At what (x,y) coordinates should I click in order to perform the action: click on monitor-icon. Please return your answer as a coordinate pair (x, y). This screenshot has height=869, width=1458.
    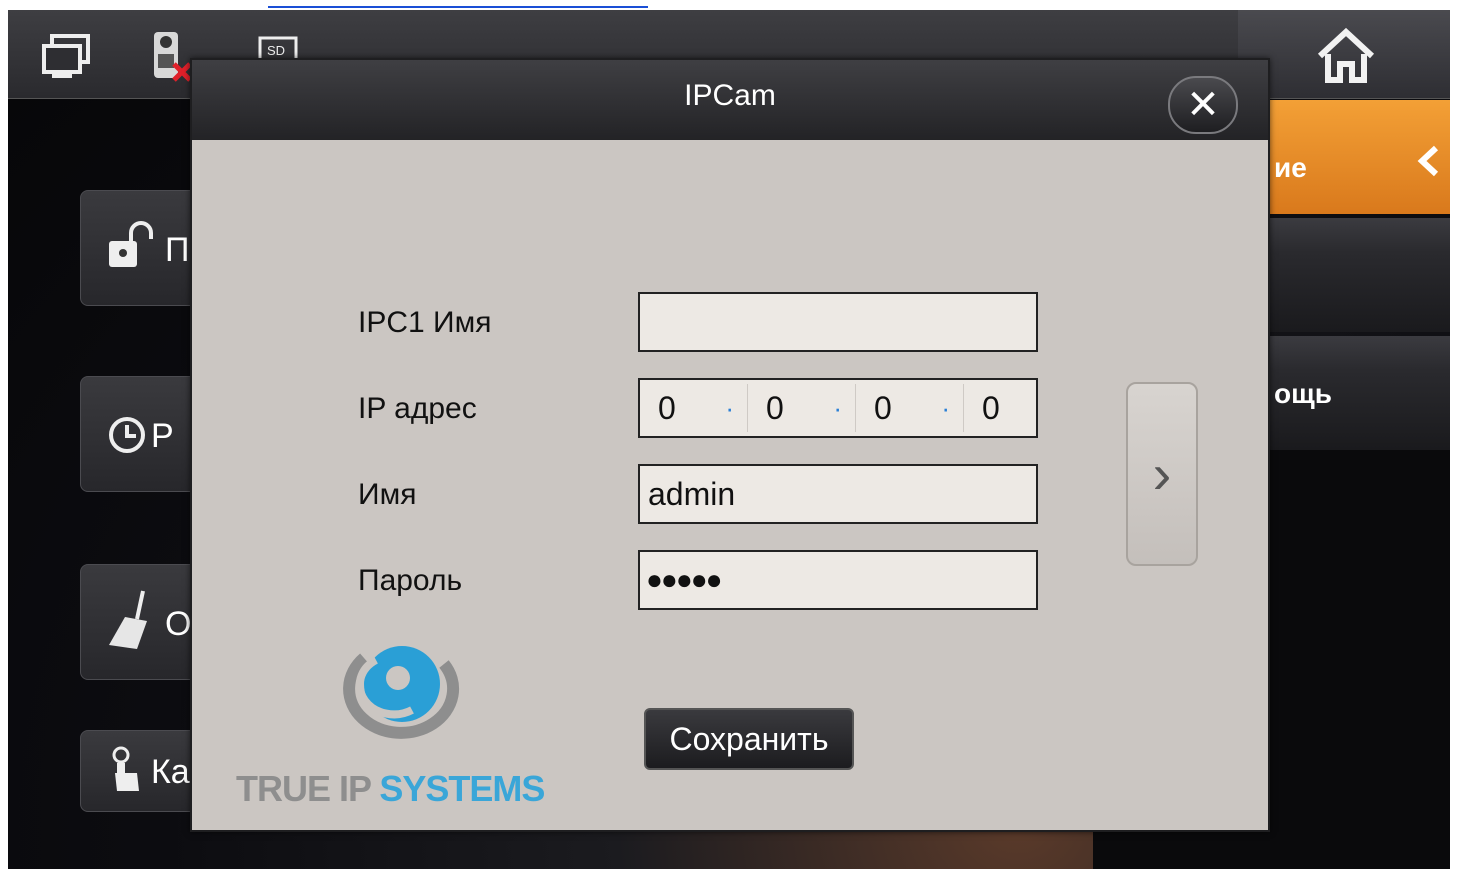
    Looking at the image, I should click on (67, 58).